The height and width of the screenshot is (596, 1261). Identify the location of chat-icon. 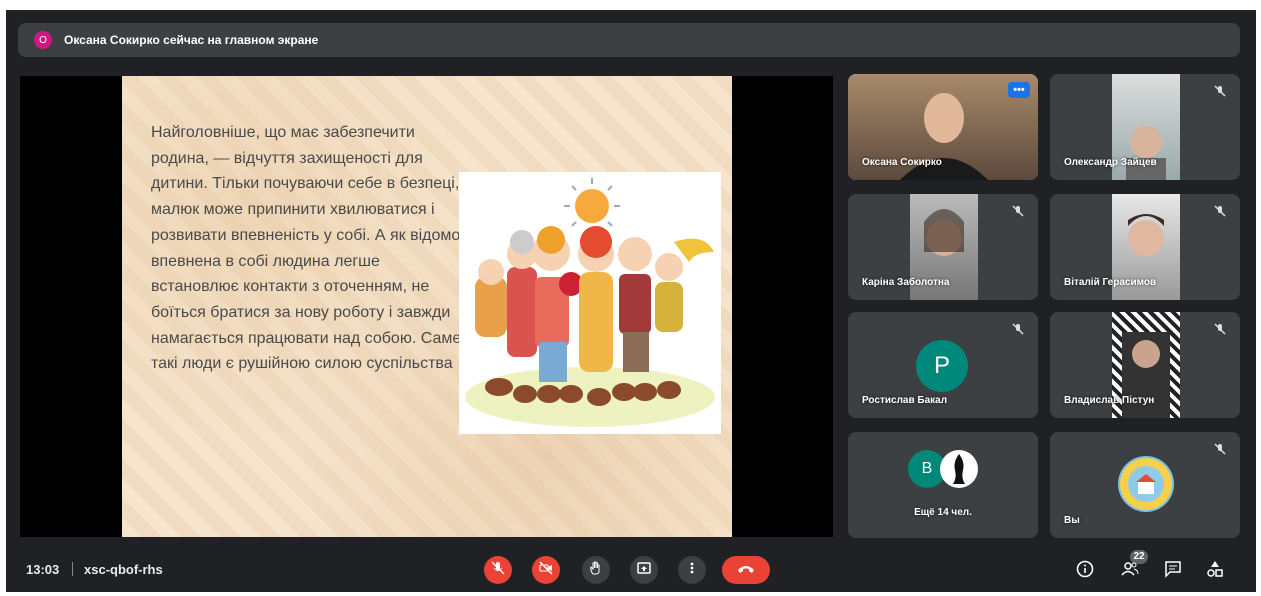
(1173, 571).